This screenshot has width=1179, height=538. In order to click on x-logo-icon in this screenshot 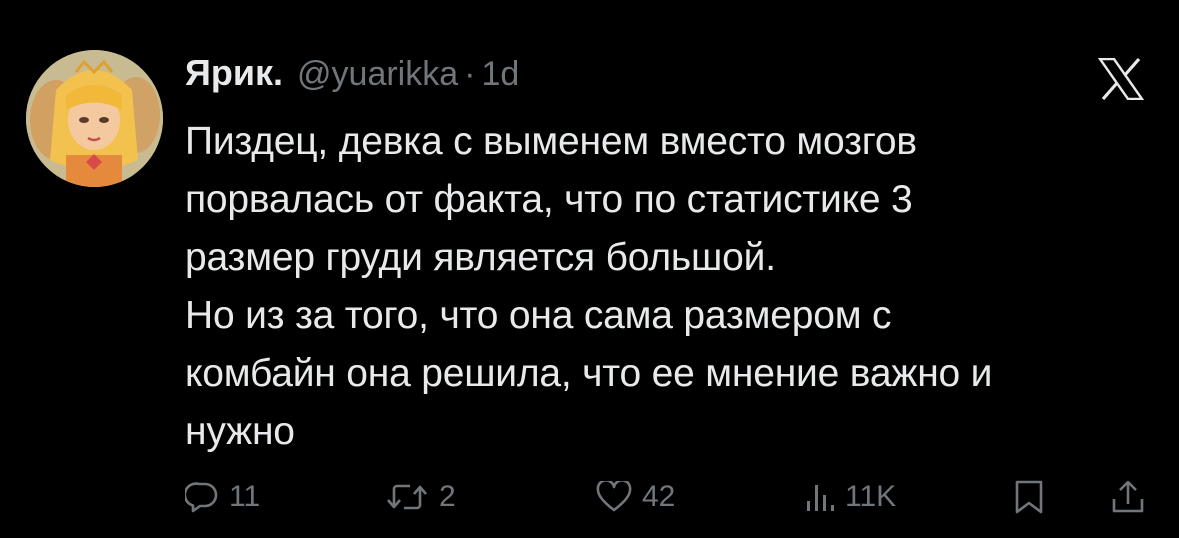, I will do `click(1121, 79)`.